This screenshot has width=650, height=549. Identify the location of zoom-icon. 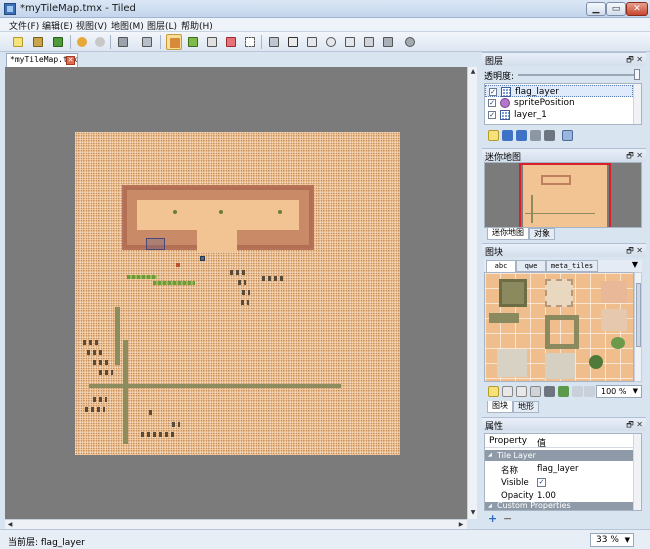
(123, 42).